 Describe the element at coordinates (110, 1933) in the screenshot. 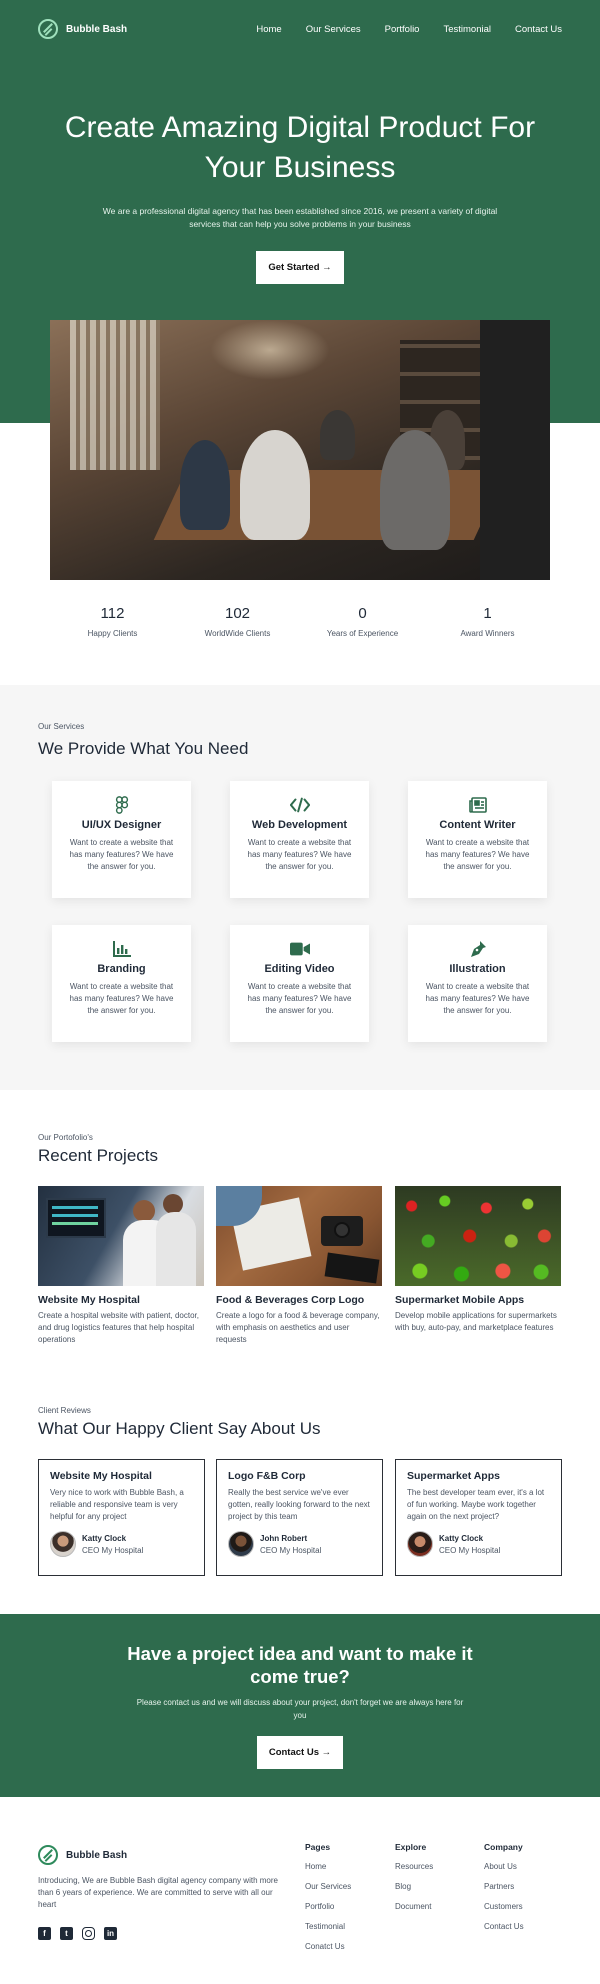

I see `linkedin-icon: in` at that location.